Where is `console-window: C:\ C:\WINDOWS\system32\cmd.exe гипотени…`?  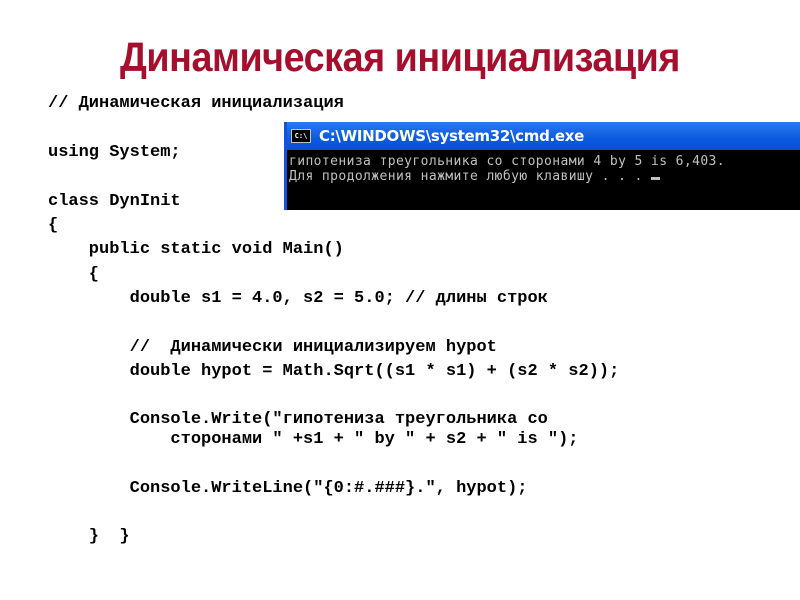
console-window: C:\ C:\WINDOWS\system32\cmd.exe гипотени… is located at coordinates (542, 166).